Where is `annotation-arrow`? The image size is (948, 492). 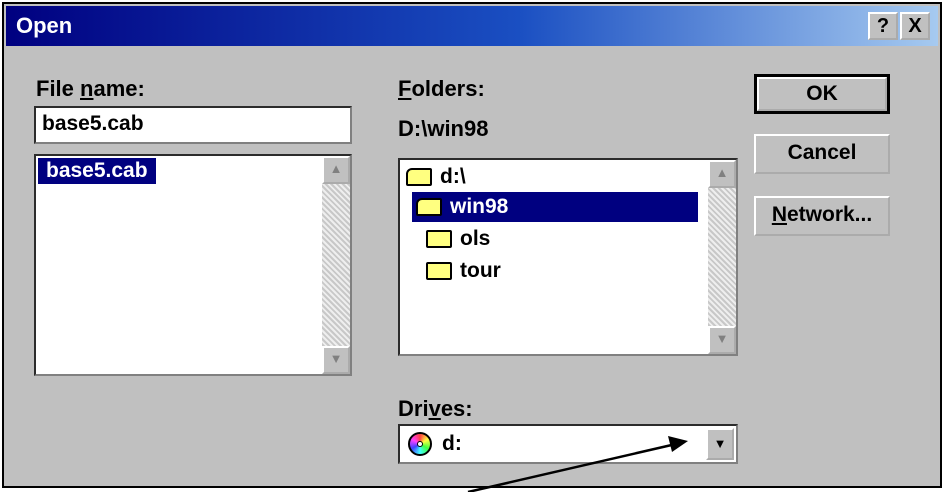
annotation-arrow is located at coordinates (577, 464).